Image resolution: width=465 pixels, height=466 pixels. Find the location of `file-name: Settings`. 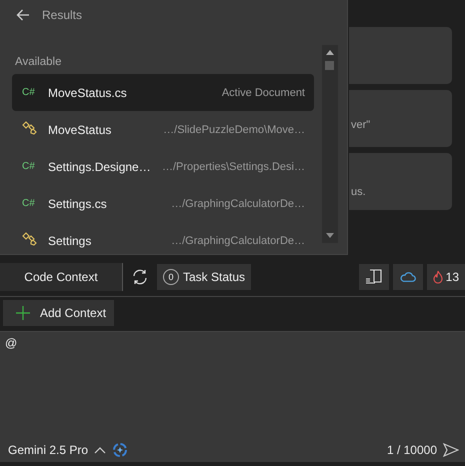

file-name: Settings is located at coordinates (70, 241).